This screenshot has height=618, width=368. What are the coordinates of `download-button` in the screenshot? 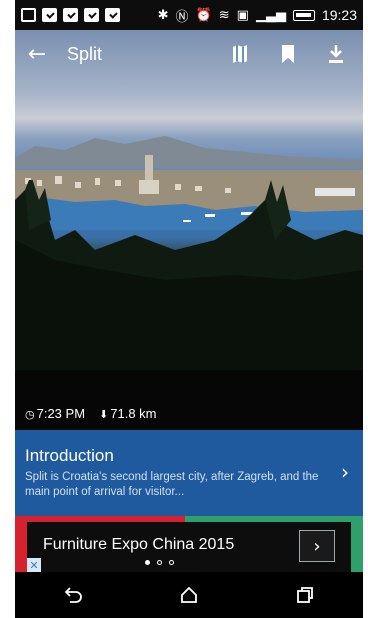 It's located at (336, 54).